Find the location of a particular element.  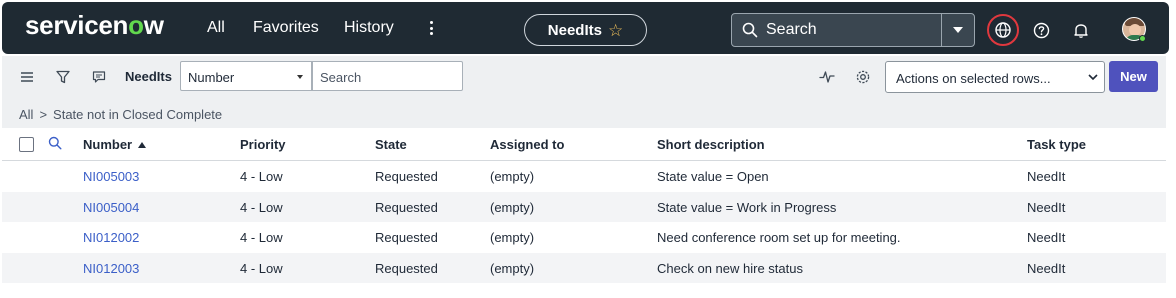

nav-favorites: Favorites is located at coordinates (286, 28).